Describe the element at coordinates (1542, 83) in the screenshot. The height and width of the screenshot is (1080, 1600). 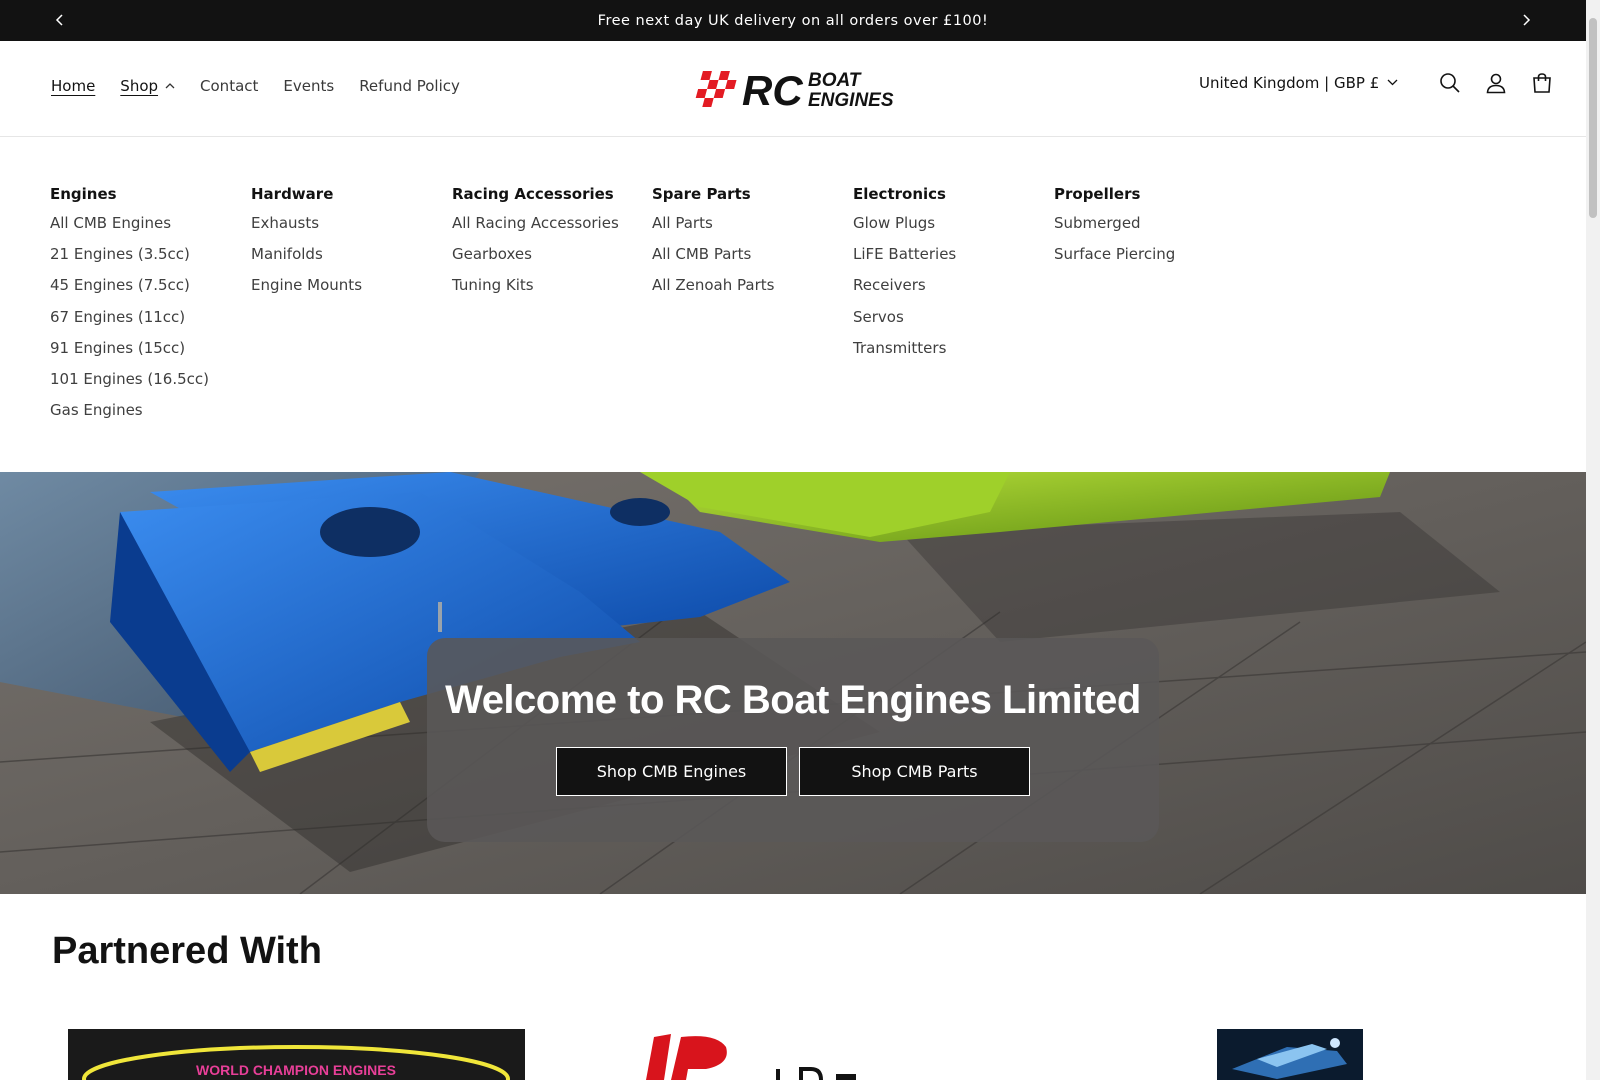
I see `cart-icon` at that location.